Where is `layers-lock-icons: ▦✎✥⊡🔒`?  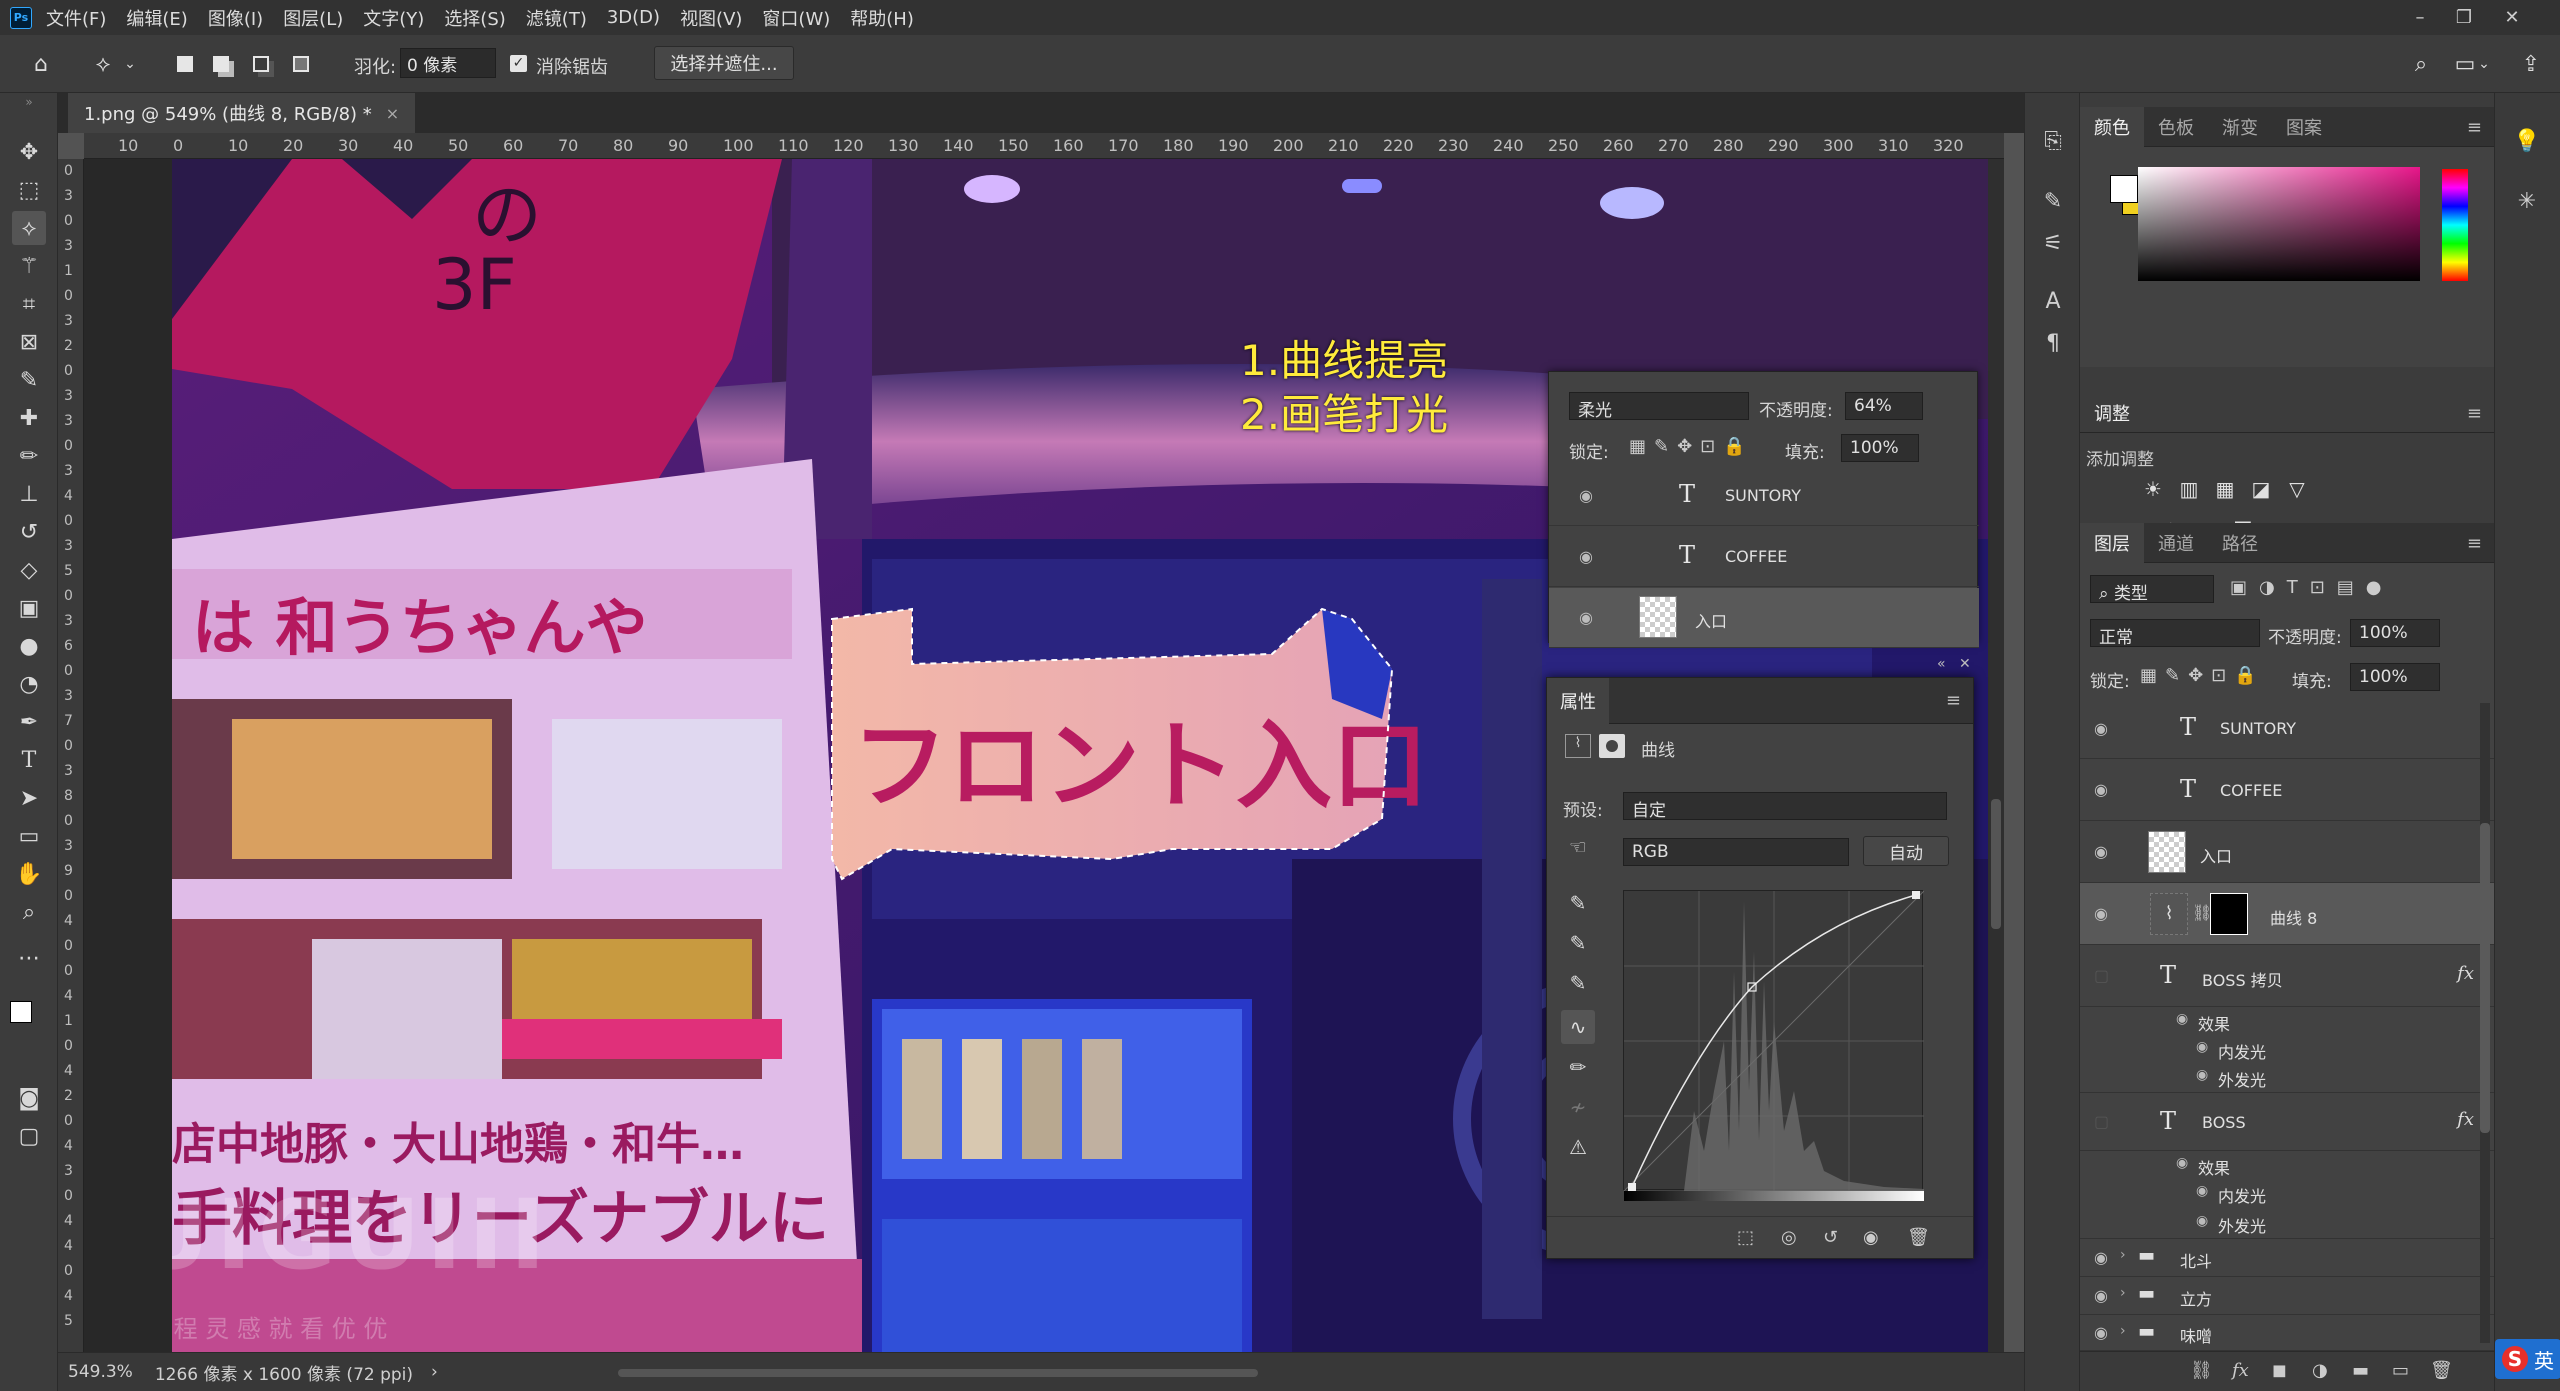
layers-lock-icons: ▦✎✥⊡🔒 is located at coordinates (2202, 675).